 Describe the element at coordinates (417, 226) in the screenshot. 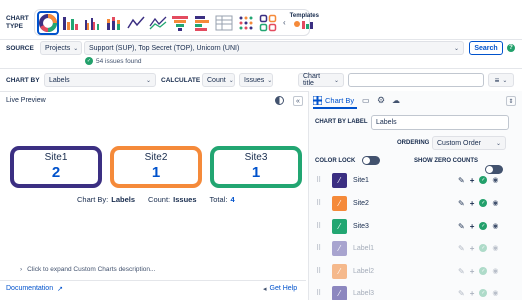

I see `label-row: ⠿ ⁄ Site3 ✎ + ✓ ◉` at that location.